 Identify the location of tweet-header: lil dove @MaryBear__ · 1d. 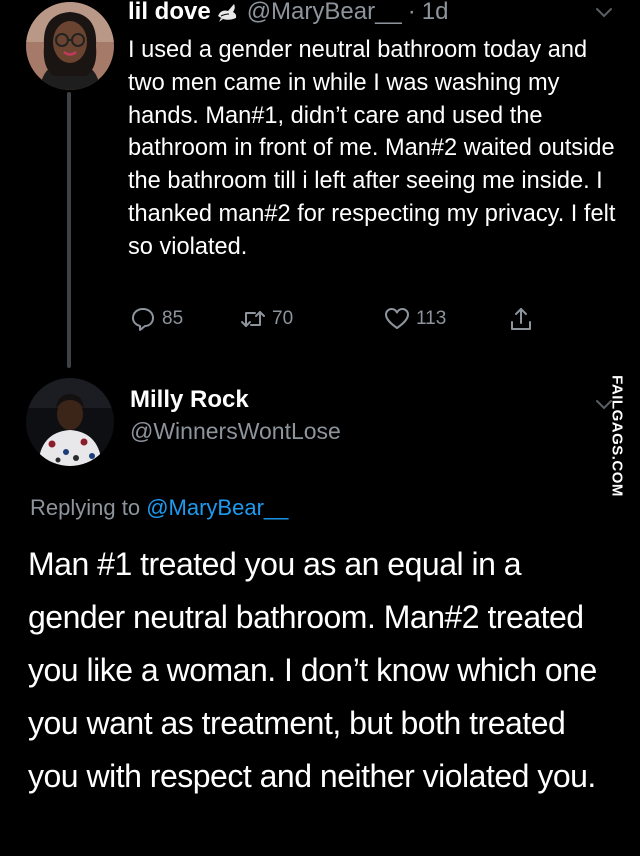
(288, 13).